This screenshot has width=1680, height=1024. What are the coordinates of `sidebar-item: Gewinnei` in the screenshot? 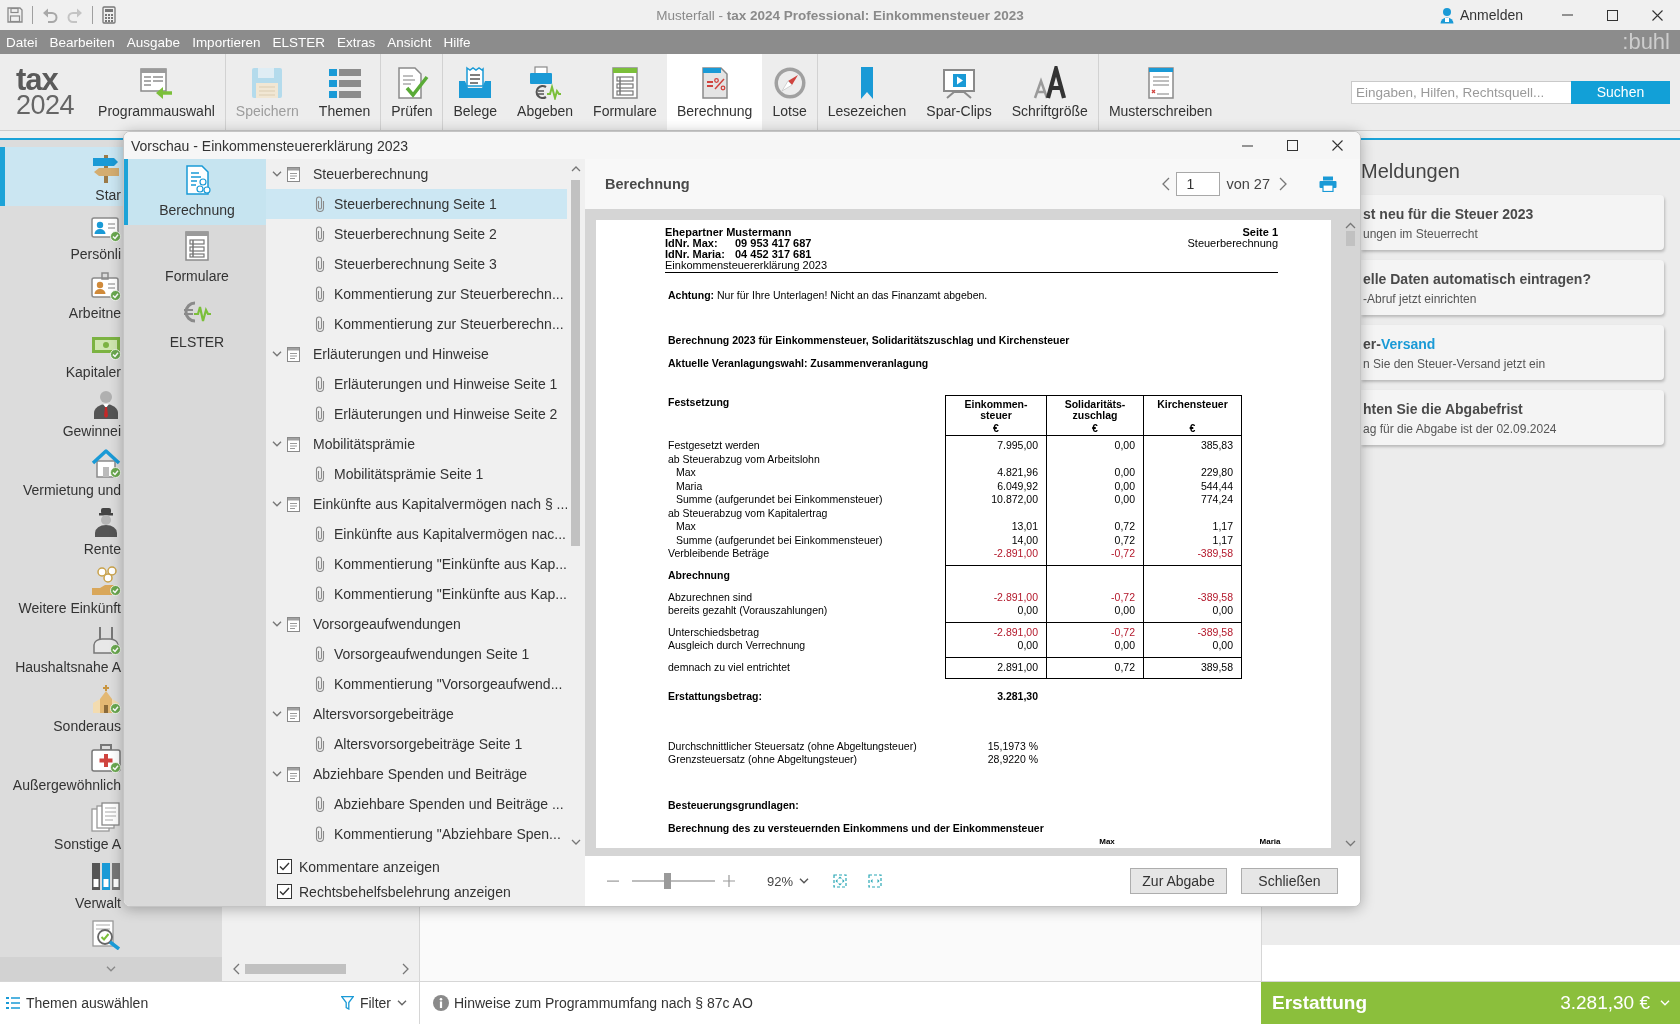 It's located at (61, 412).